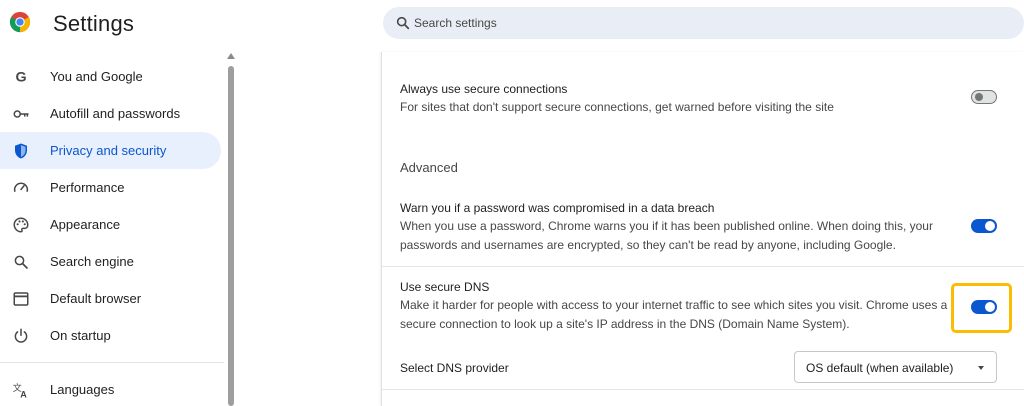 The image size is (1024, 406). I want to click on sidebar-item-label: Privacy and security, so click(108, 150).